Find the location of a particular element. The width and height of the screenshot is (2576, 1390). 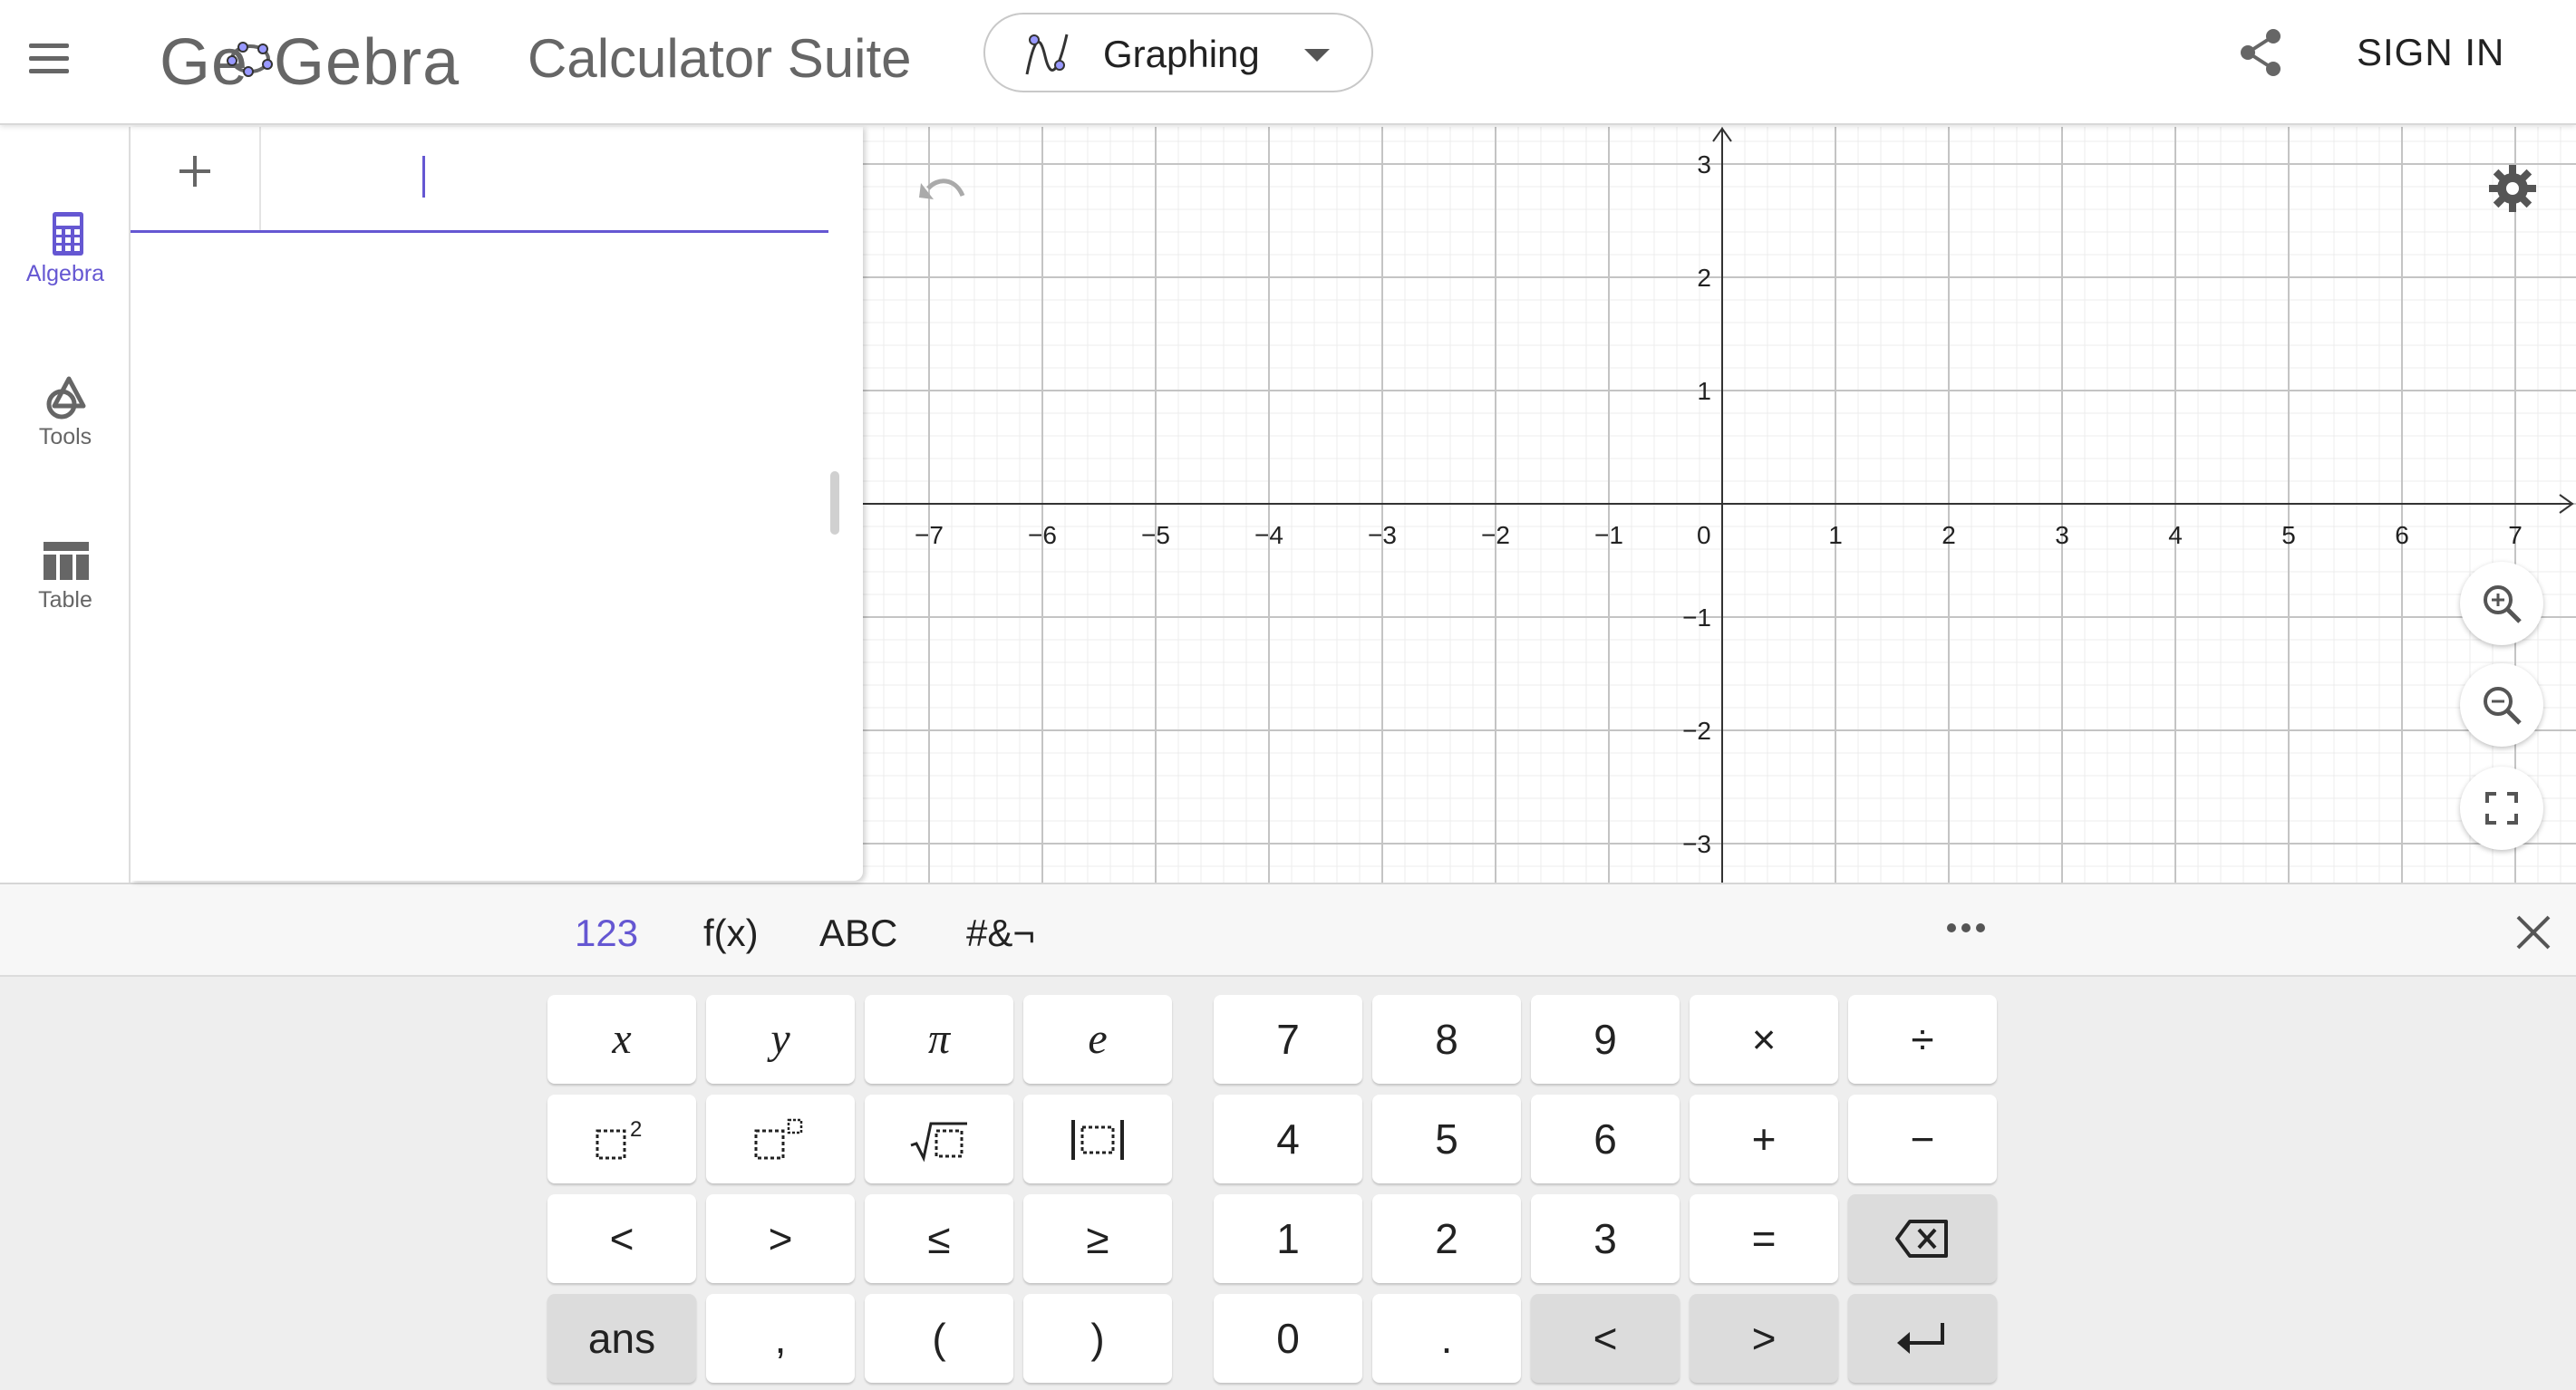

backspace-icon is located at coordinates (1921, 1239).